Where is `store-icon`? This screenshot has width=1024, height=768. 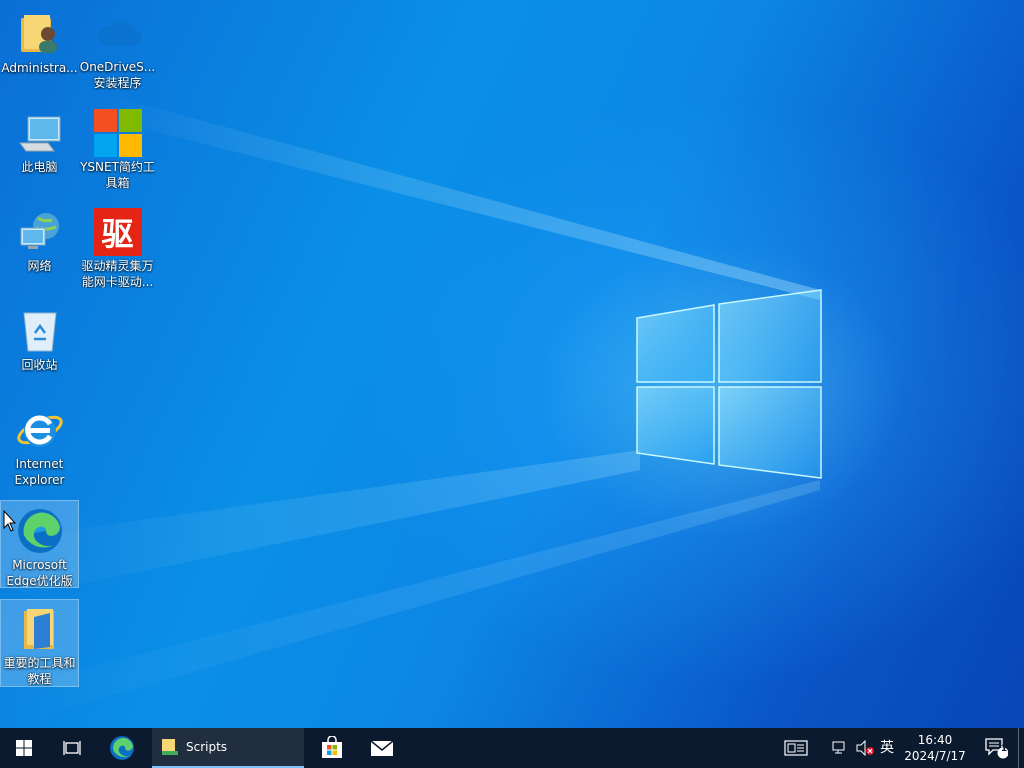 store-icon is located at coordinates (332, 747).